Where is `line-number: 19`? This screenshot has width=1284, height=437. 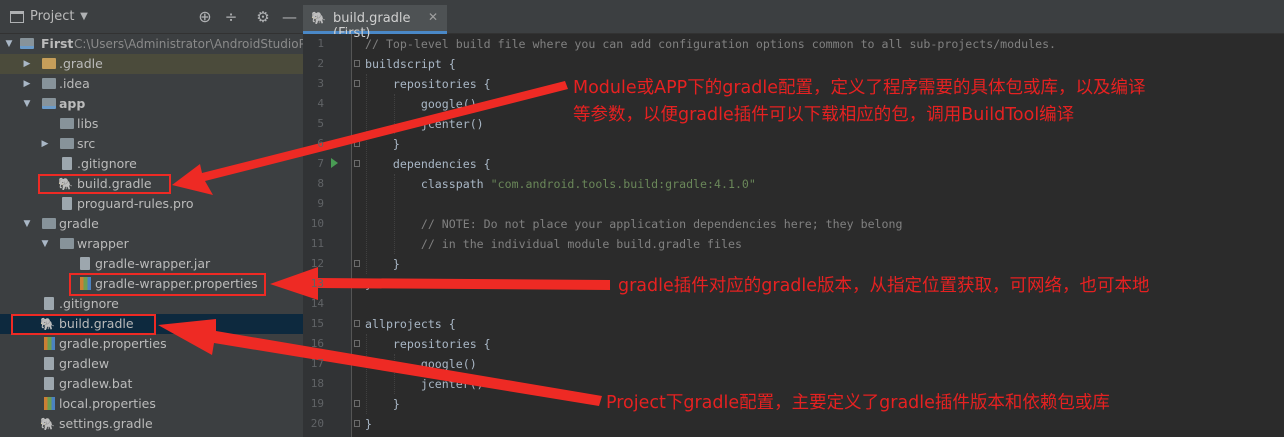 line-number: 19 is located at coordinates (317, 403).